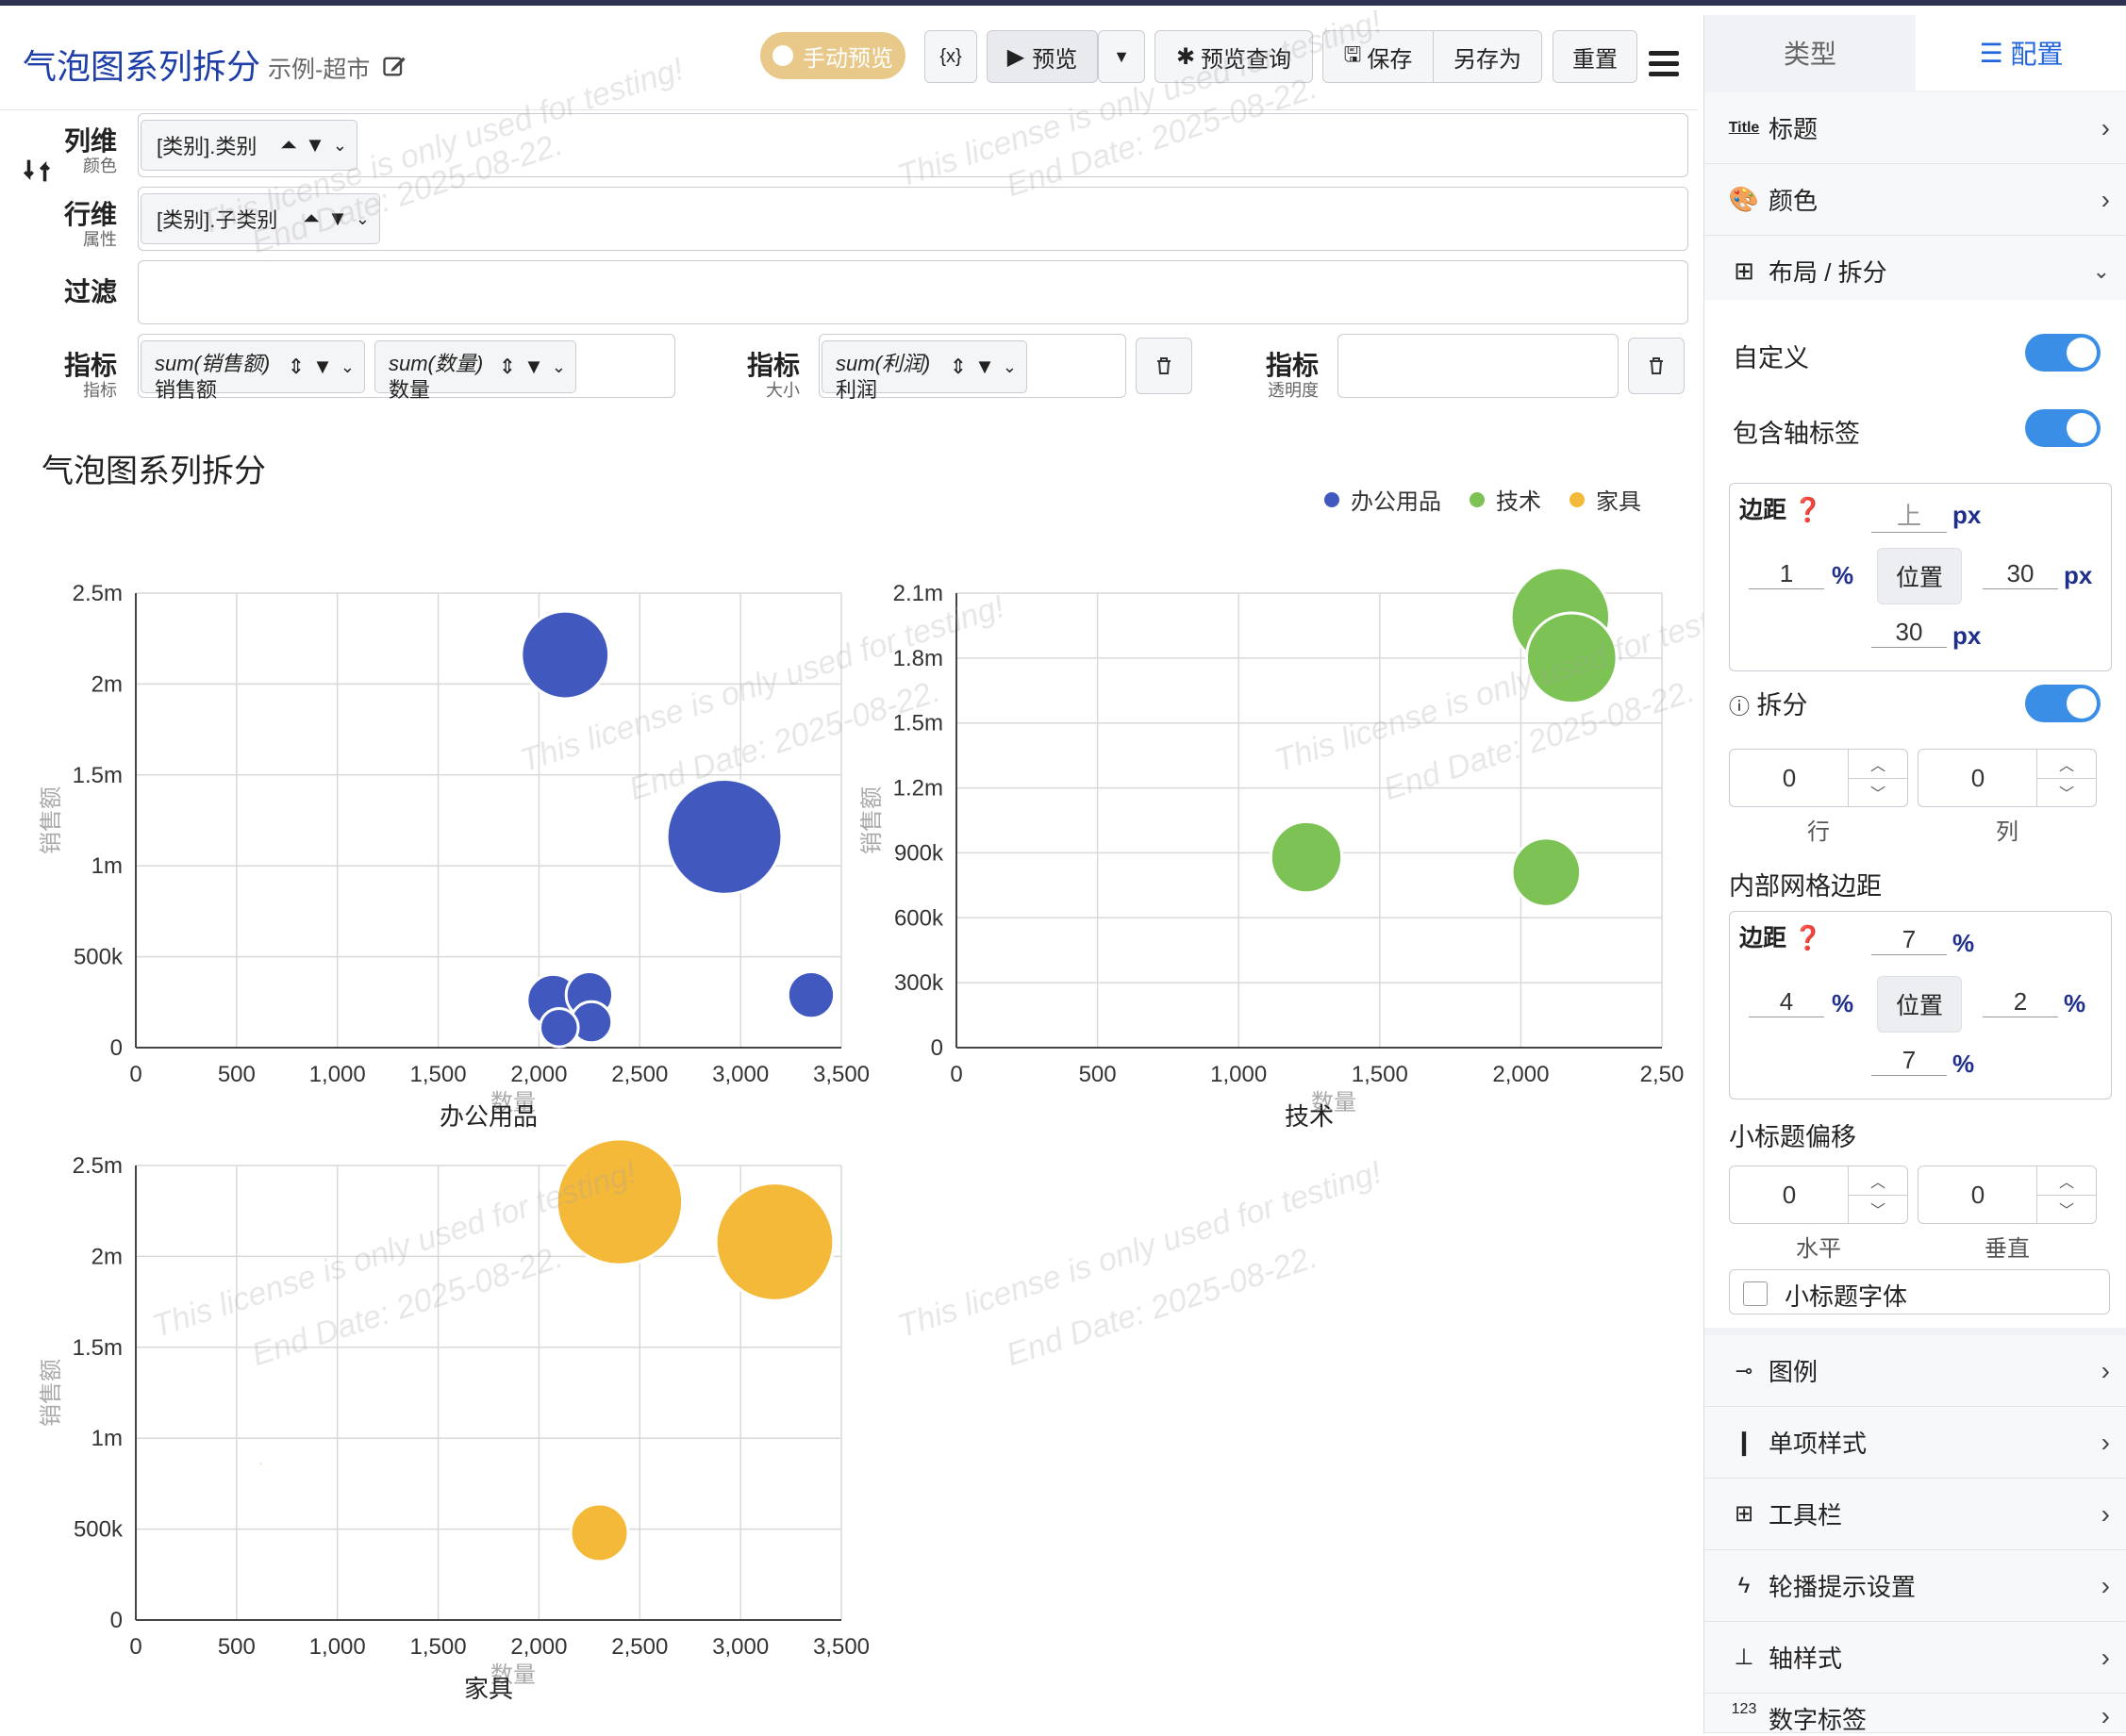 This screenshot has height=1736, width=2126. I want to click on inner-bottom-input: 7, so click(1909, 1061).